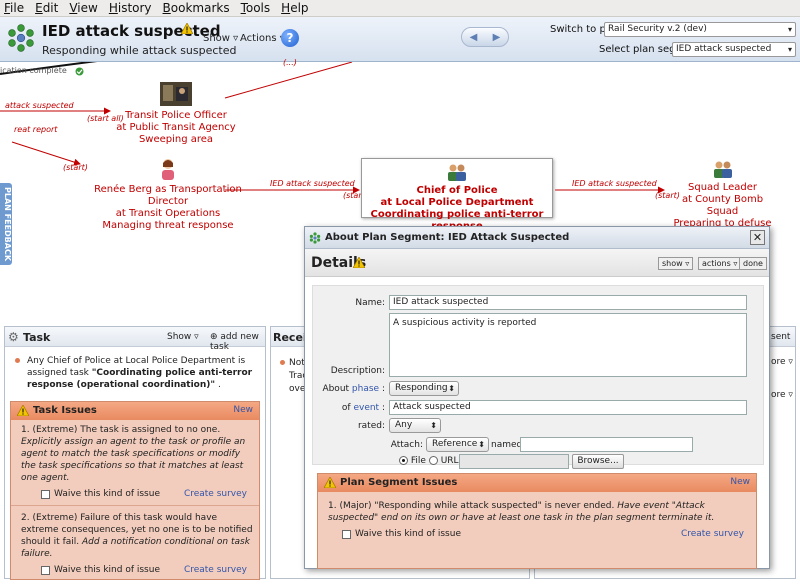  What do you see at coordinates (514, 461) in the screenshot?
I see `url-input` at bounding box center [514, 461].